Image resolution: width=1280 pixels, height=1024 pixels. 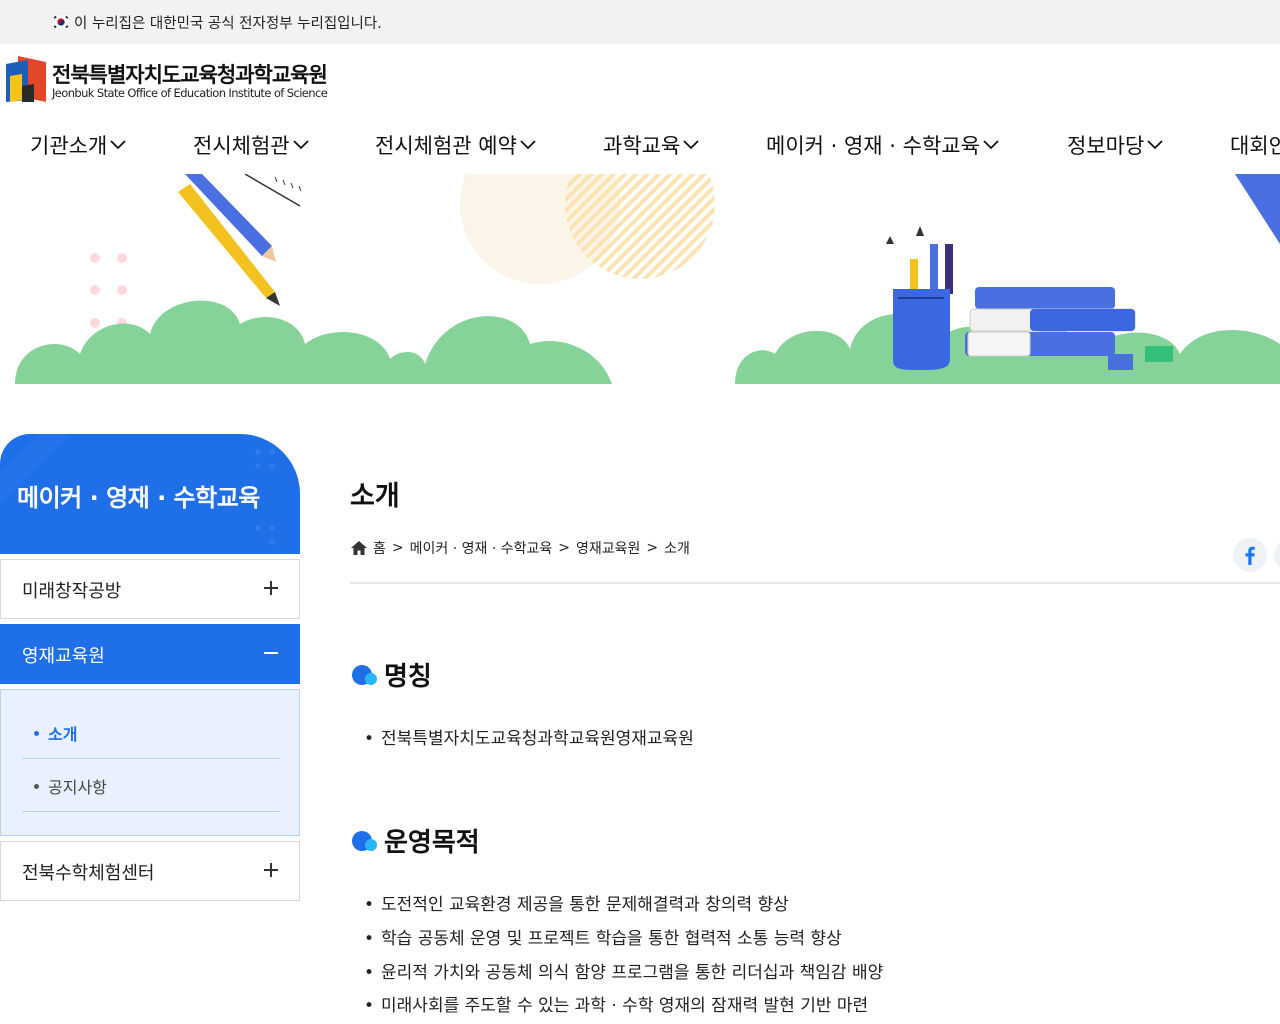 I want to click on sidebar-item-label: 전북수학체험센터, so click(x=88, y=873).